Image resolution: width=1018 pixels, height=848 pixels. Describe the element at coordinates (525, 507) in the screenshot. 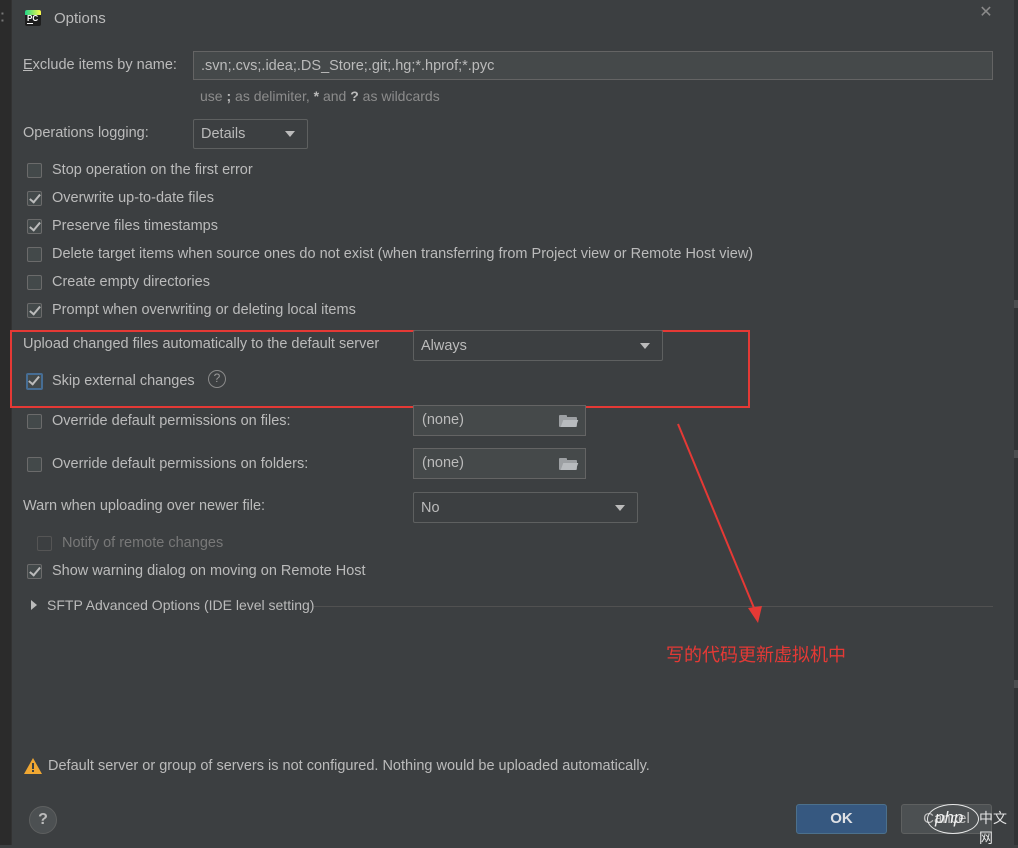

I see `warn-newer-file-dropdown: No` at that location.